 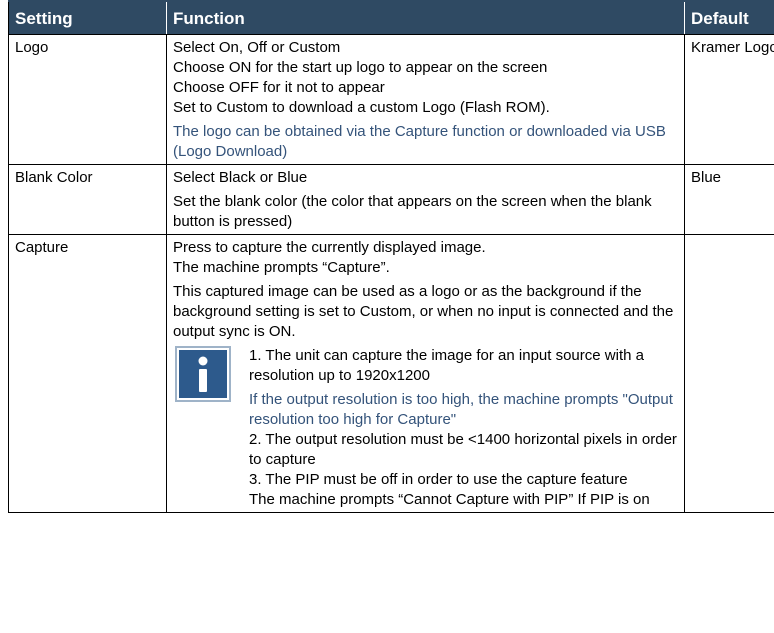 What do you see at coordinates (281, 267) in the screenshot?
I see `function-line: The machine prompts “Capture”.` at bounding box center [281, 267].